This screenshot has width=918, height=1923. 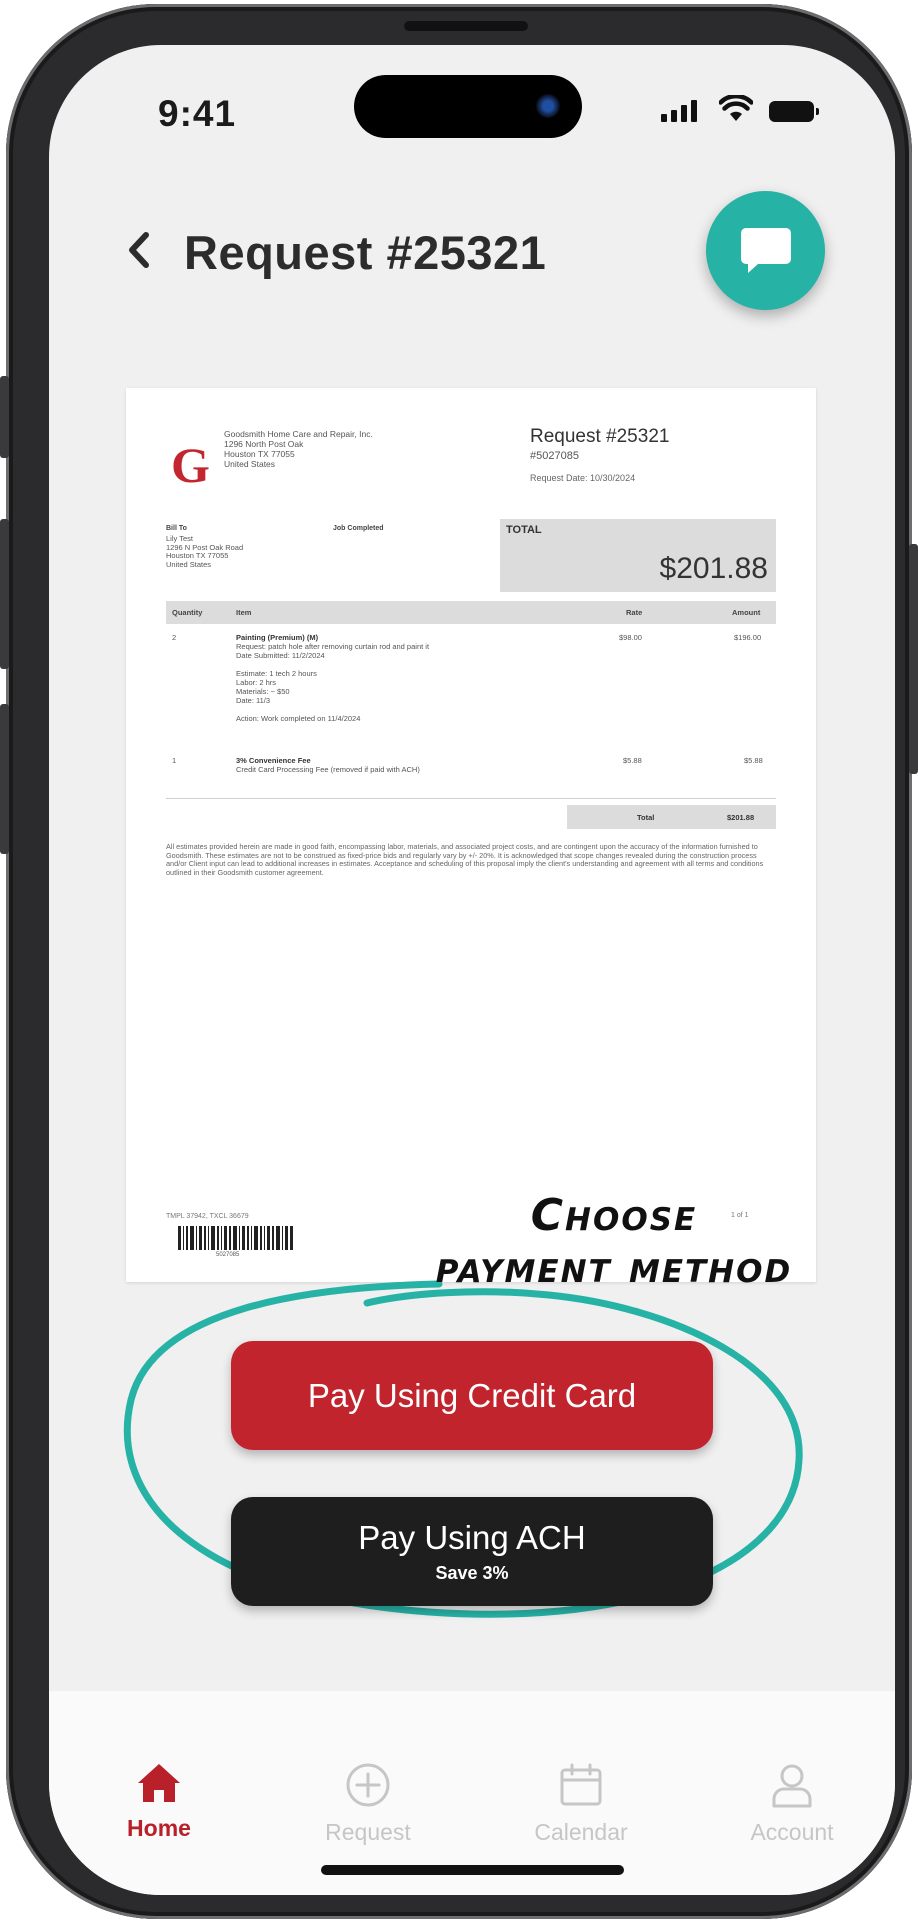 What do you see at coordinates (4, 594) in the screenshot?
I see `volume-up-button` at bounding box center [4, 594].